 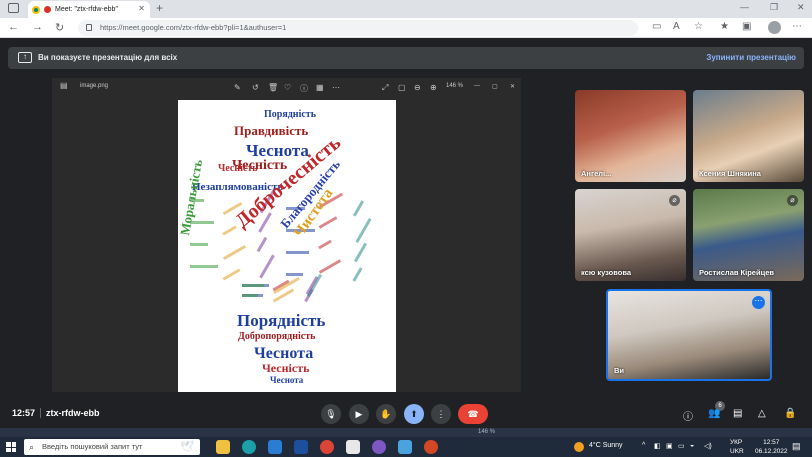 I want to click on camera-in-use-icon: ▭, so click(x=656, y=26).